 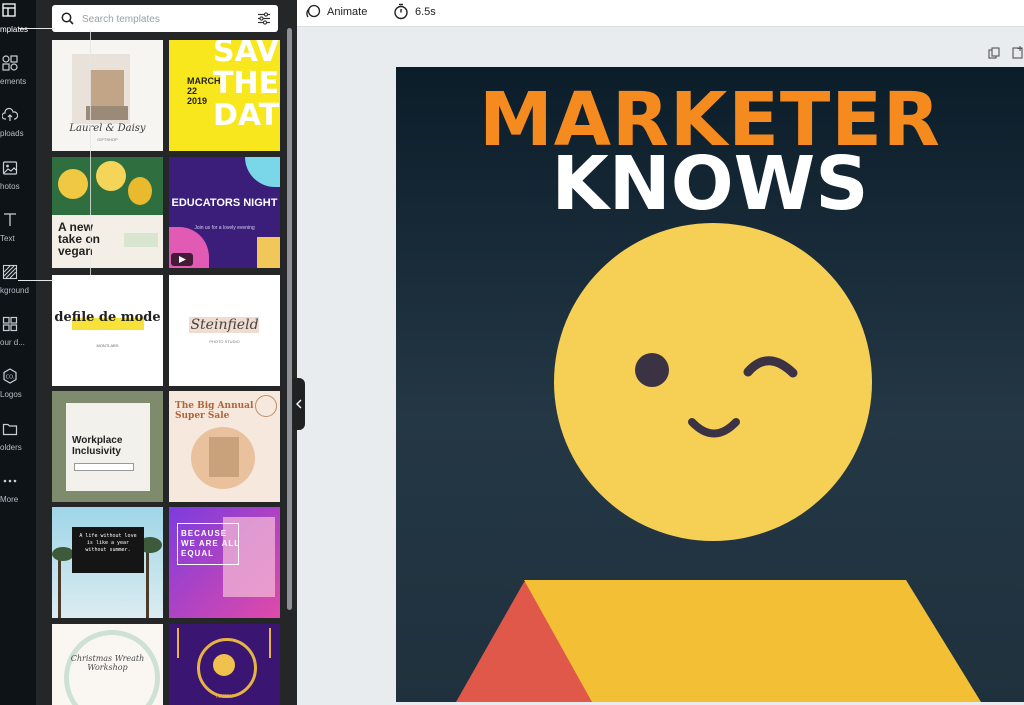 What do you see at coordinates (224, 562) in the screenshot?
I see `template-because-we-are-all-equal: BECAUSE WE ARE ALL EQUAL` at bounding box center [224, 562].